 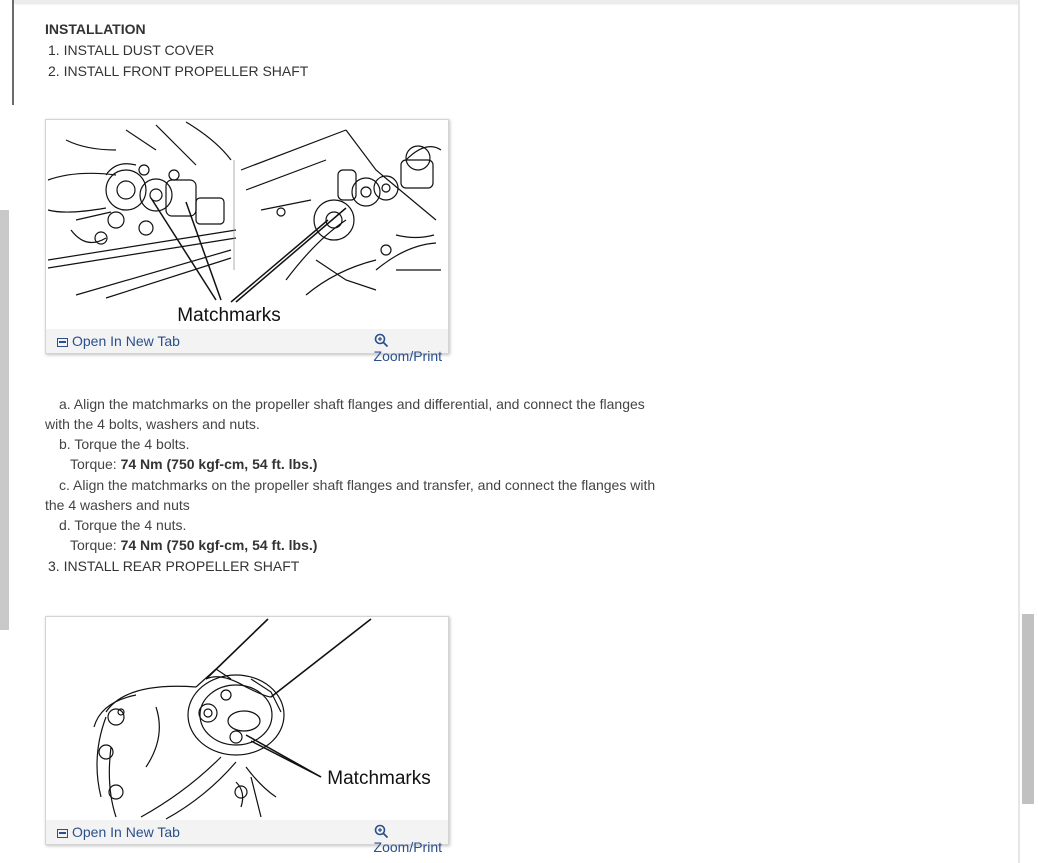 What do you see at coordinates (518, 1) in the screenshot?
I see `top-divider` at bounding box center [518, 1].